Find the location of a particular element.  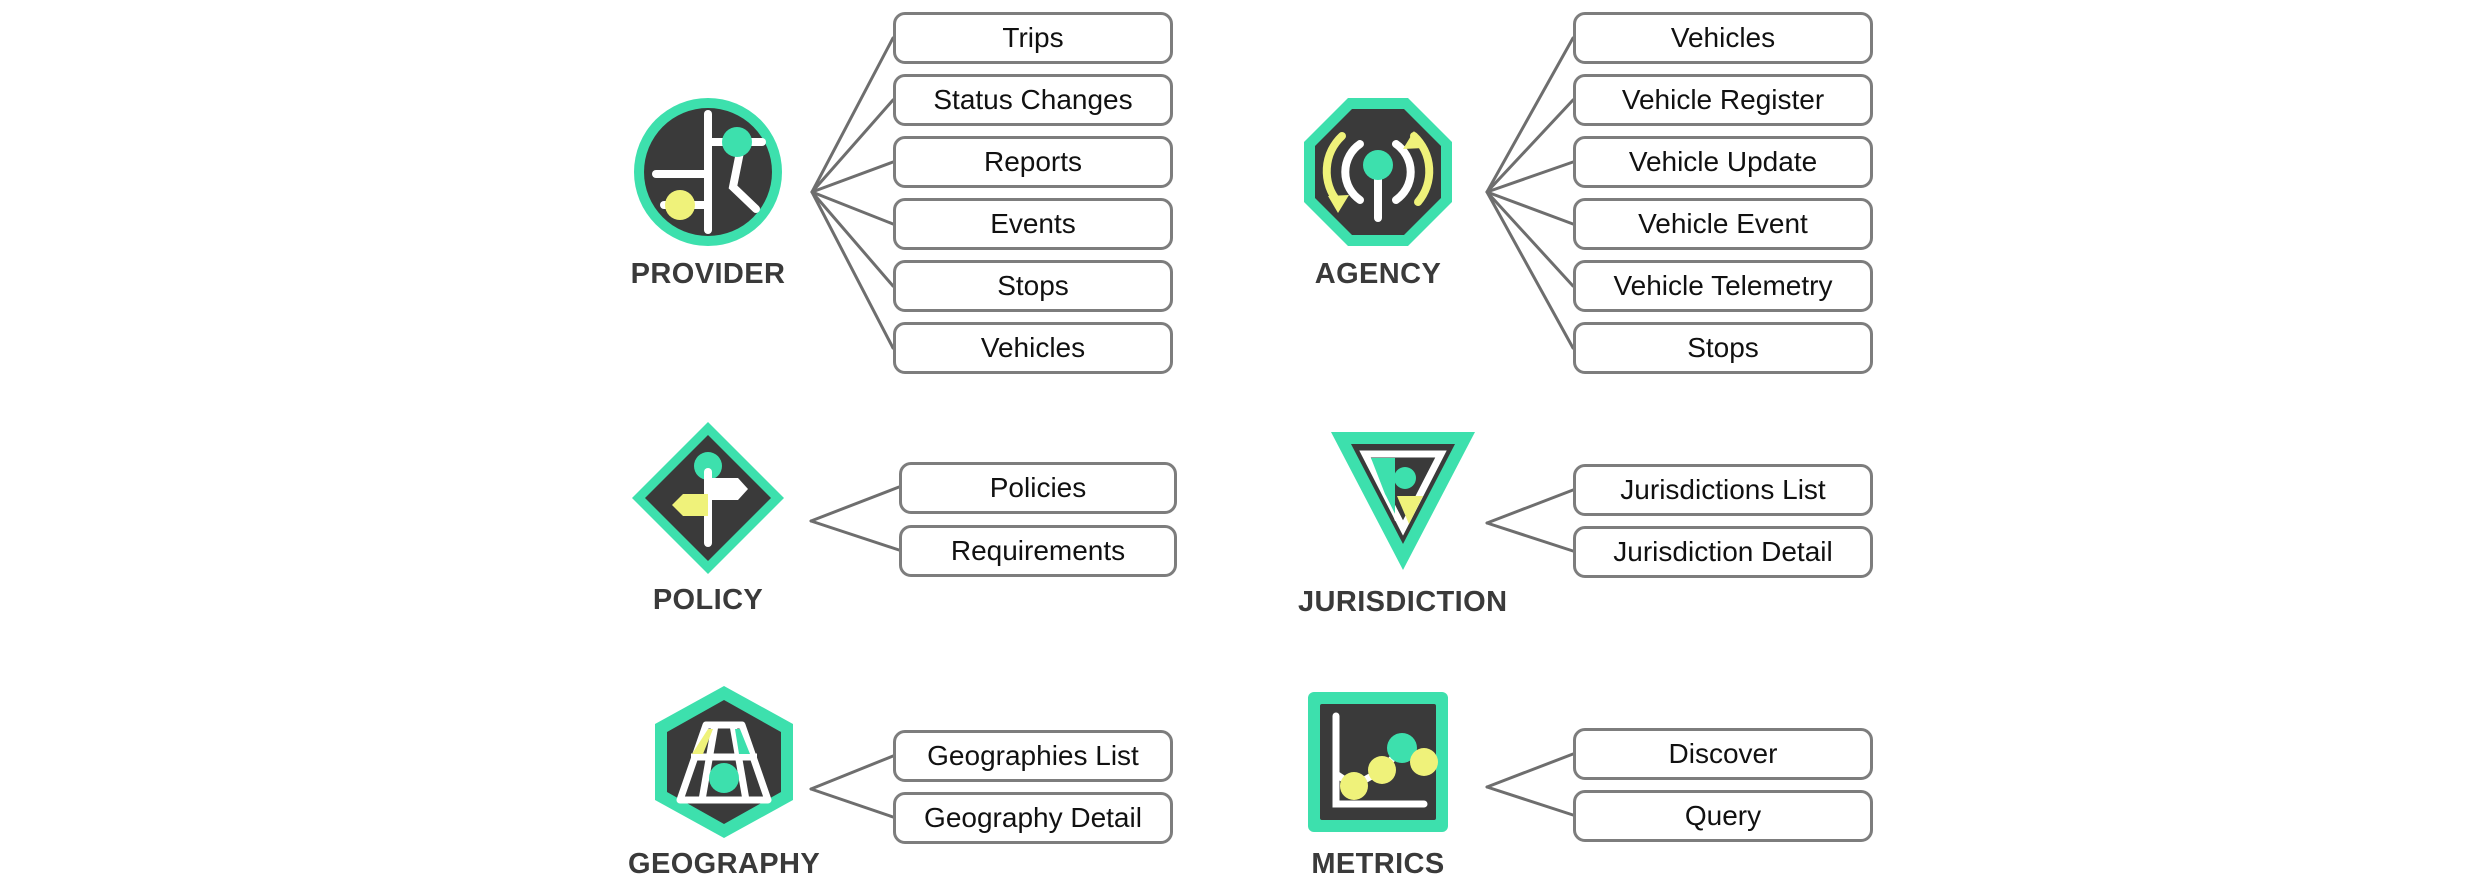

endpoint-agency-vehicle-event: Vehicle Event is located at coordinates (1723, 224).